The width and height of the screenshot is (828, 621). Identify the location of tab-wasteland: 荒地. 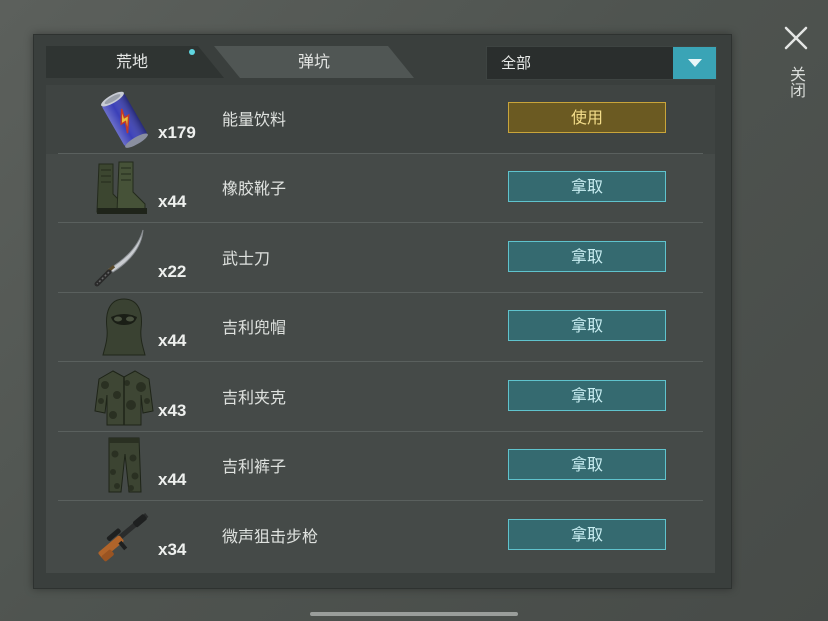
(135, 62).